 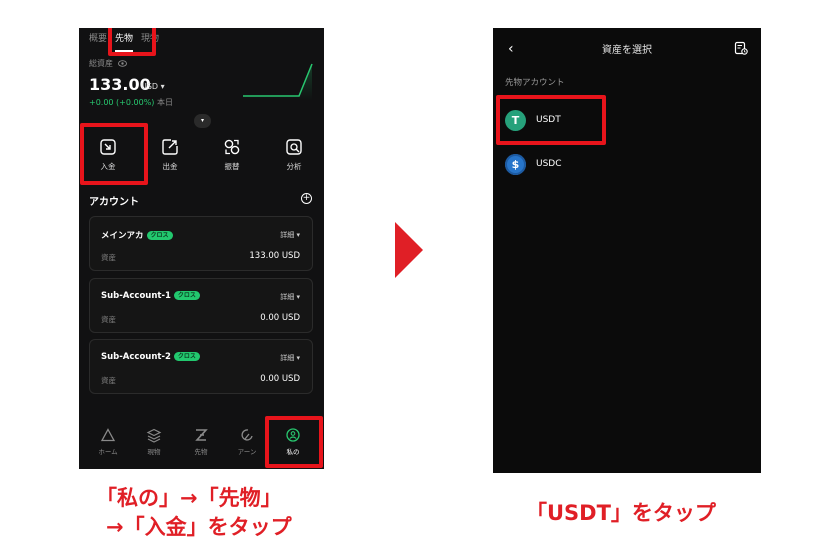 I want to click on account-asset-value: 133.00 USD, so click(x=274, y=256).